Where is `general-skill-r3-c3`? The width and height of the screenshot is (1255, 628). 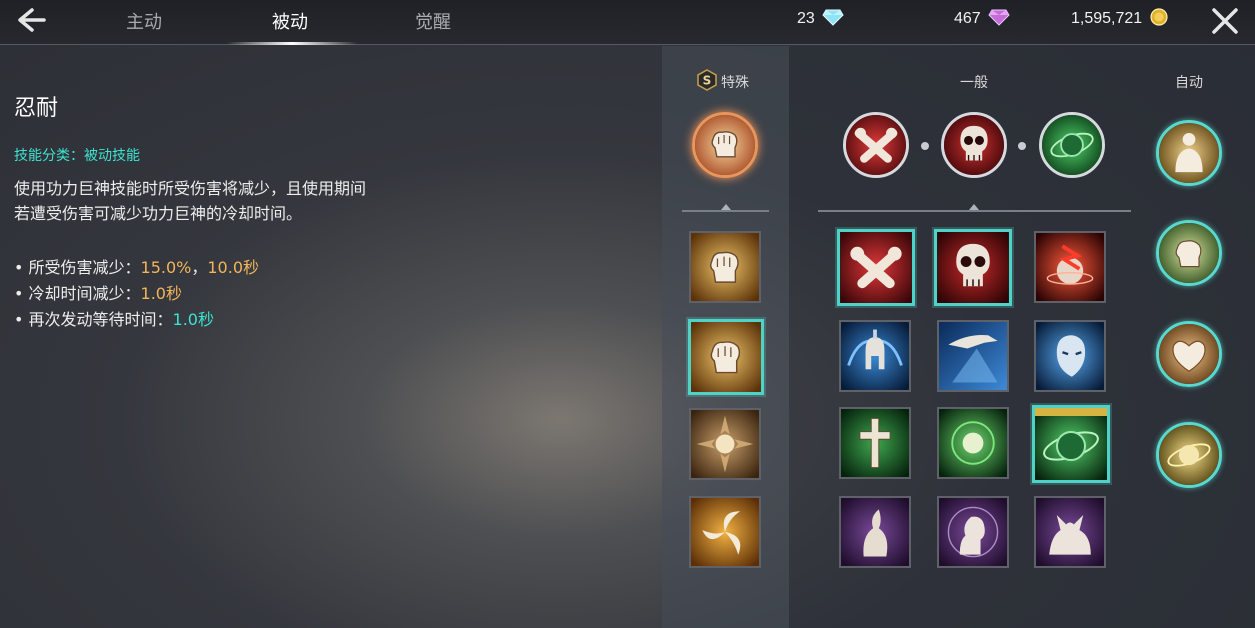
general-skill-r3-c3 is located at coordinates (1071, 444).